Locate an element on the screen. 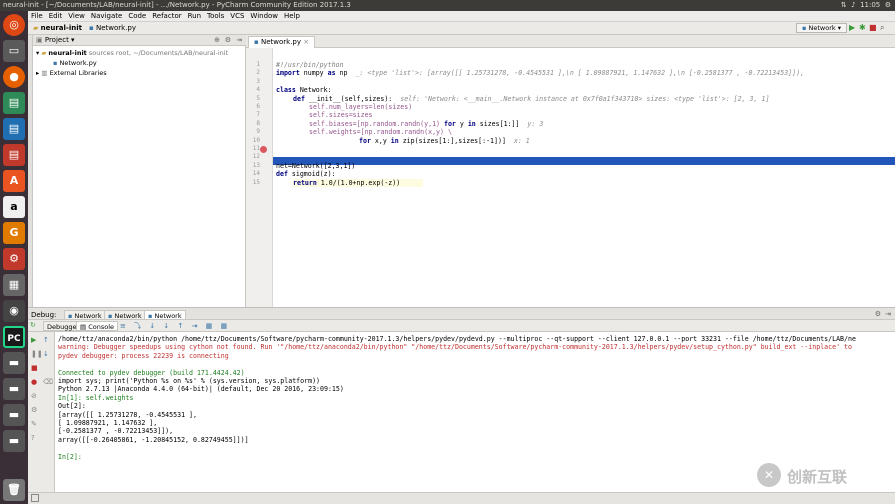 The height and width of the screenshot is (504, 895). scroll-down-icon: ↓ is located at coordinates (46, 354).